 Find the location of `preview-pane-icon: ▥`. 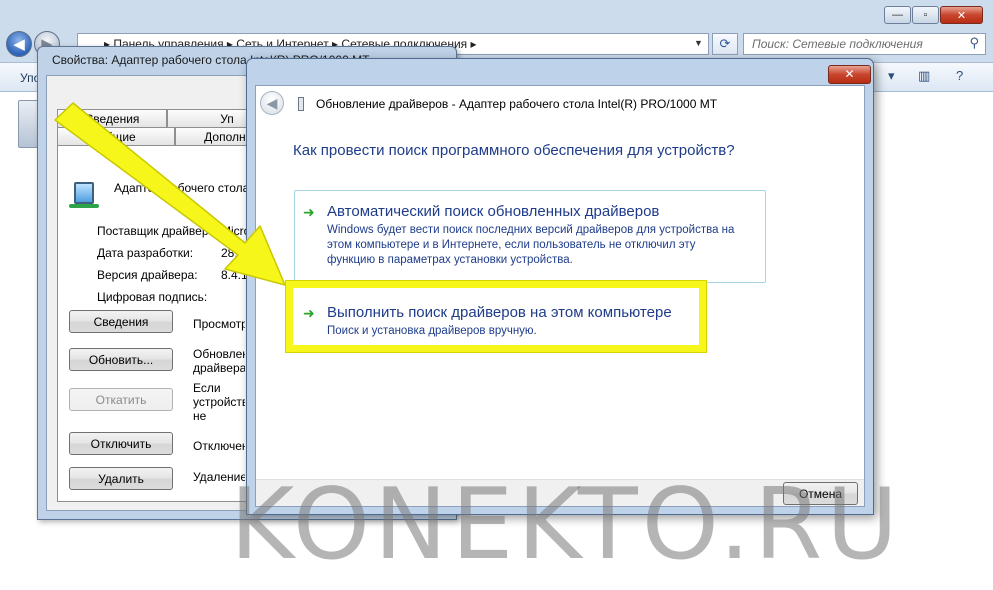

preview-pane-icon: ▥ is located at coordinates (924, 76).